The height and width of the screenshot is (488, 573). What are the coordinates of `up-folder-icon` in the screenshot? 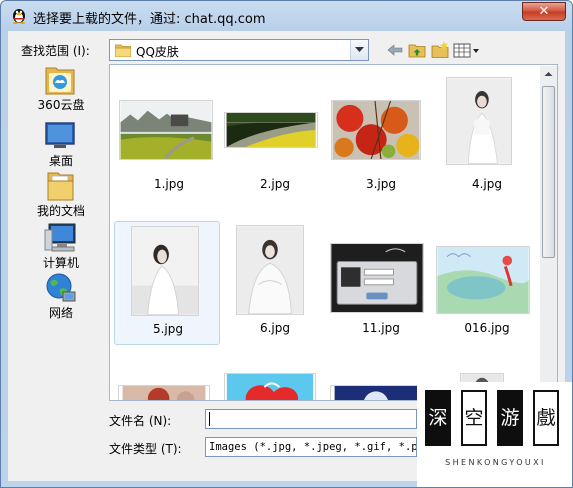 It's located at (417, 50).